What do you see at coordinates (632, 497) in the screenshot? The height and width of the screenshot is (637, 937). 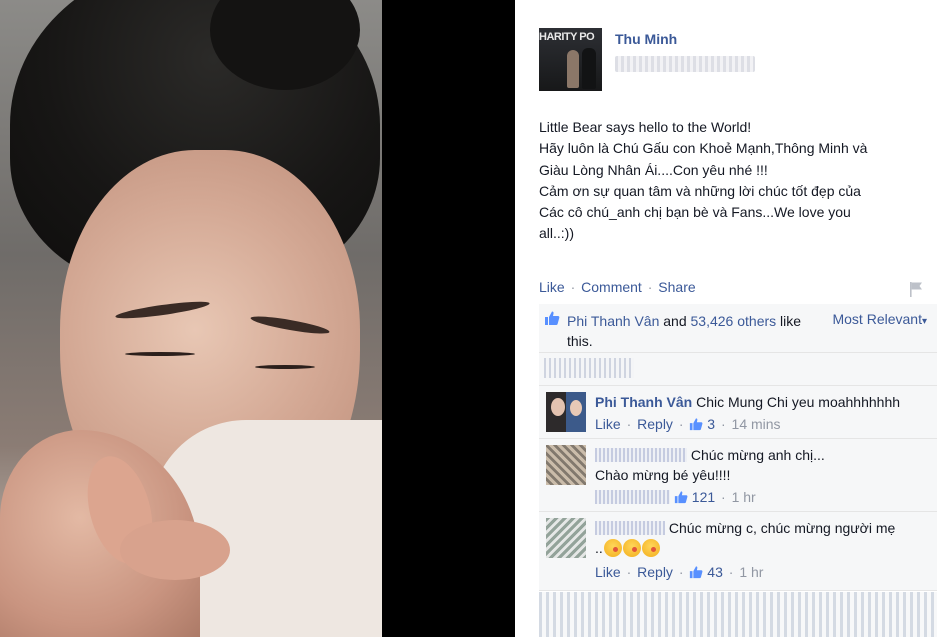 I see `comment-actions-blurred` at bounding box center [632, 497].